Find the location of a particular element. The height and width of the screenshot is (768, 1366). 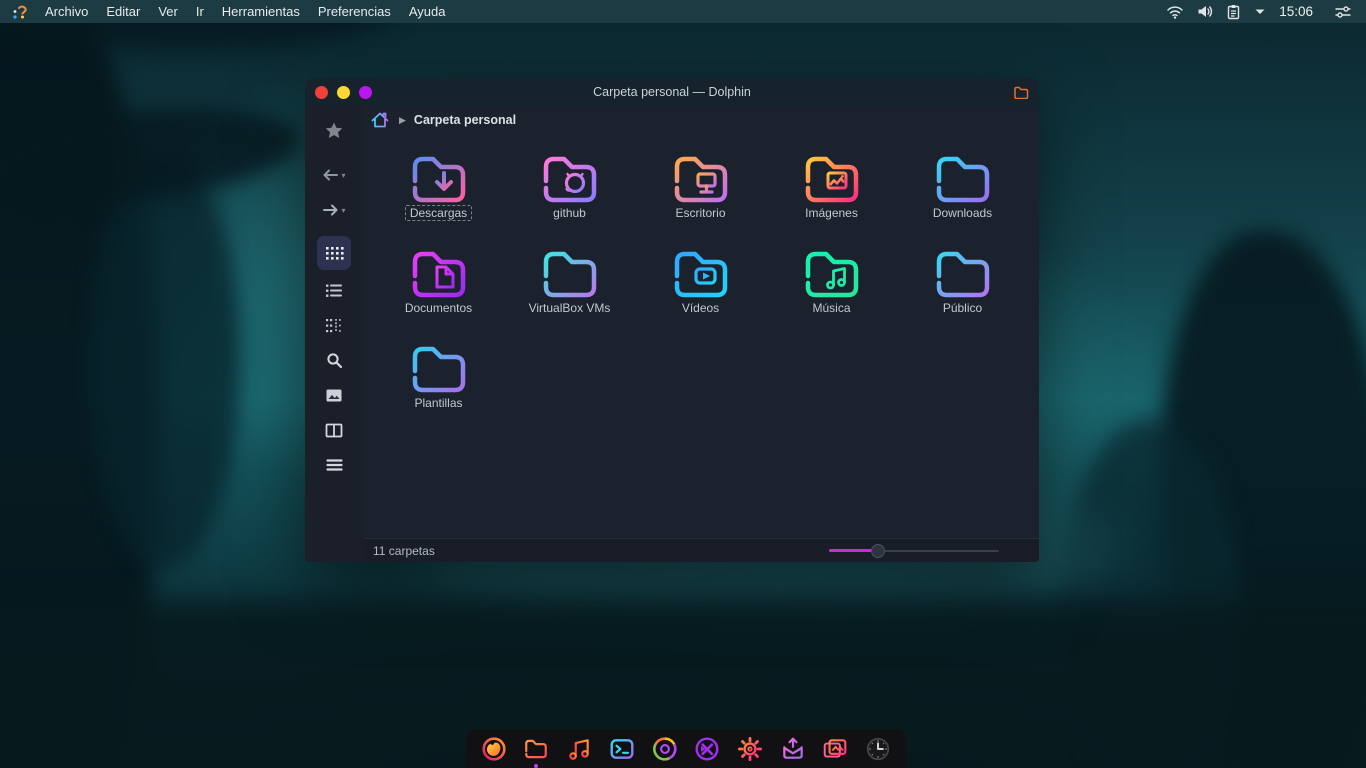

menu-archivo: Archivo is located at coordinates (66, 11).